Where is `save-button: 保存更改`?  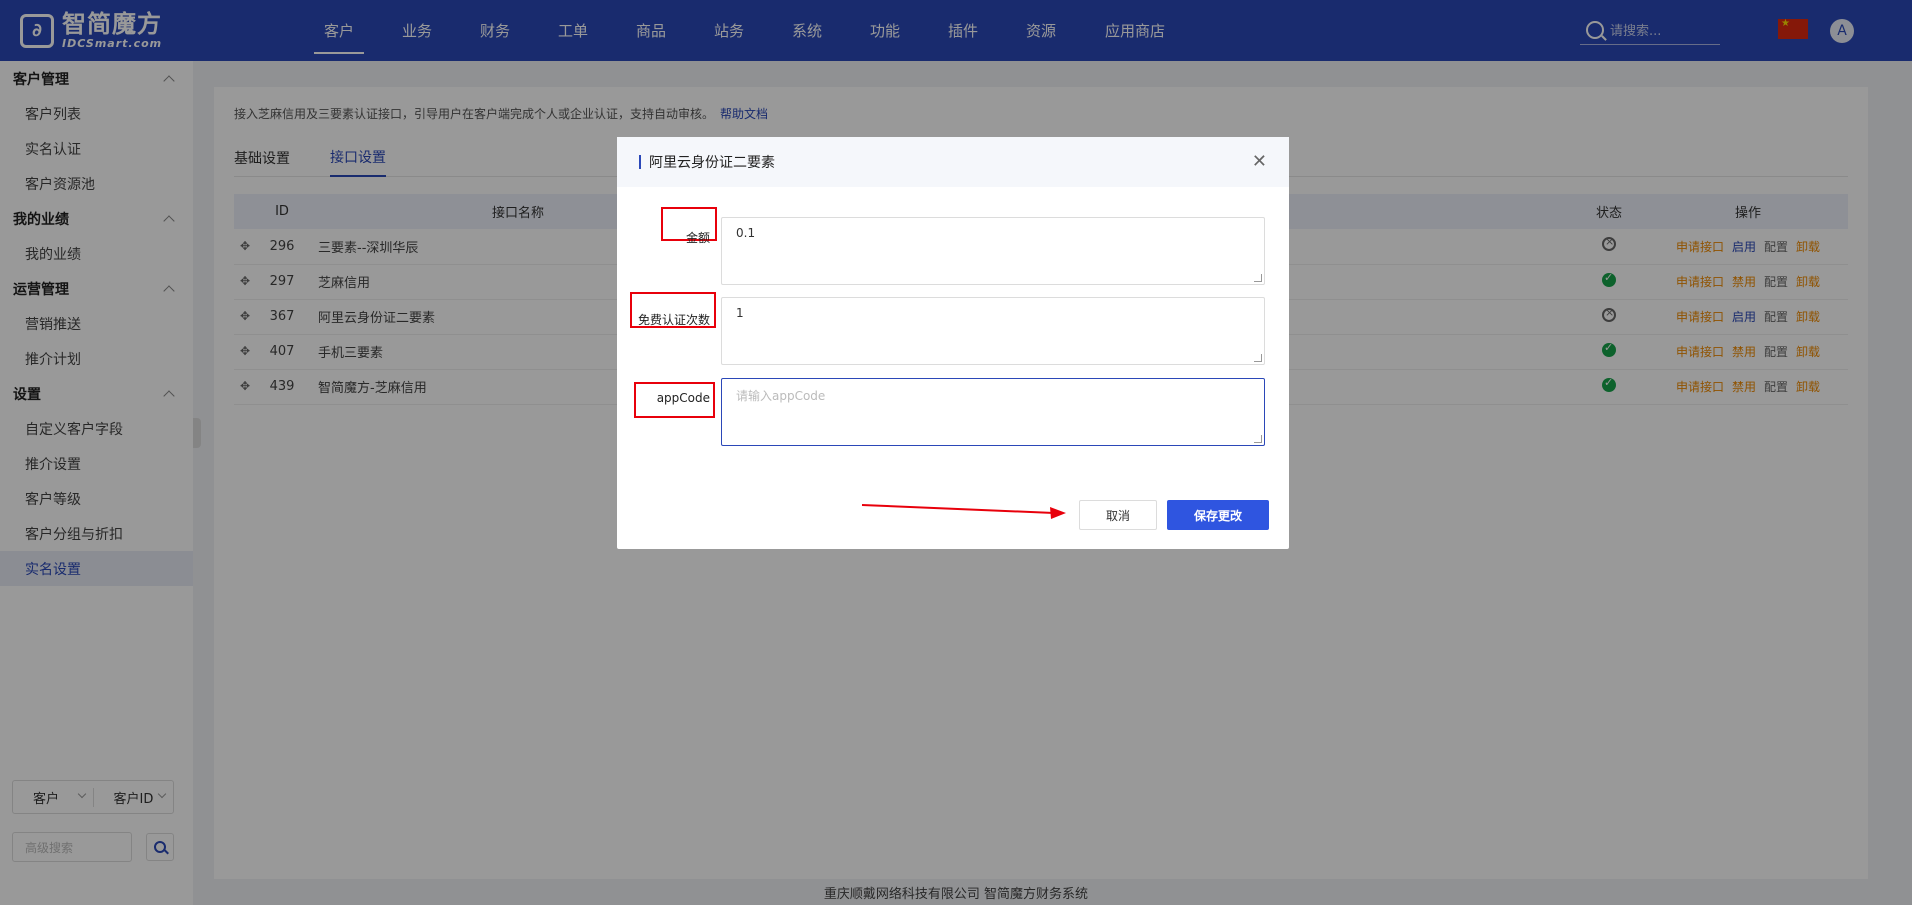 save-button: 保存更改 is located at coordinates (1218, 515).